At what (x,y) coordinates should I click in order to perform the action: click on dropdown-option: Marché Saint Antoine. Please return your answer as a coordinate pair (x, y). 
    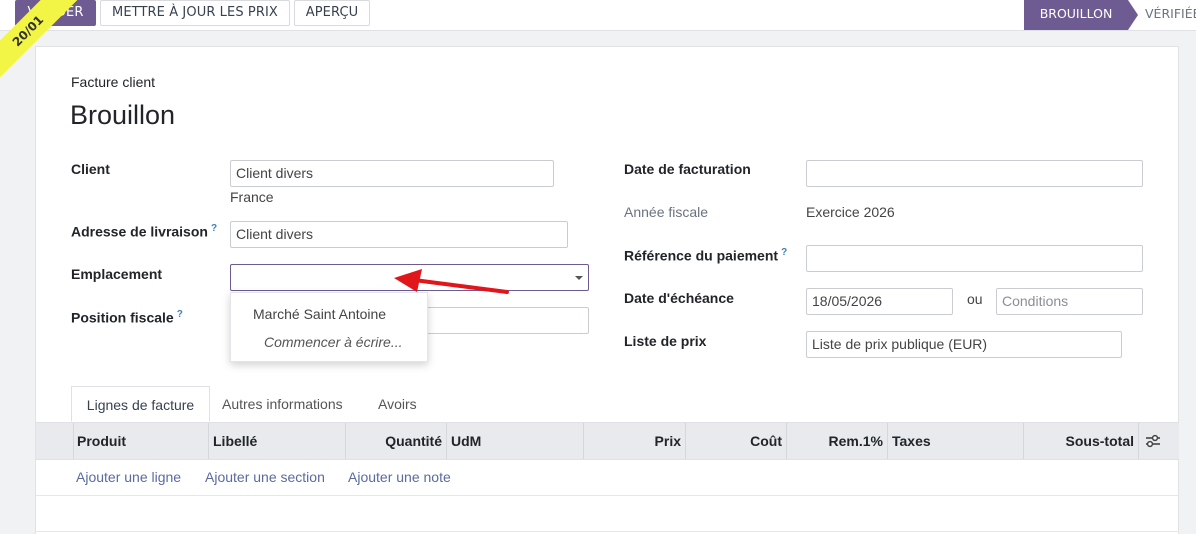
    Looking at the image, I should click on (319, 314).